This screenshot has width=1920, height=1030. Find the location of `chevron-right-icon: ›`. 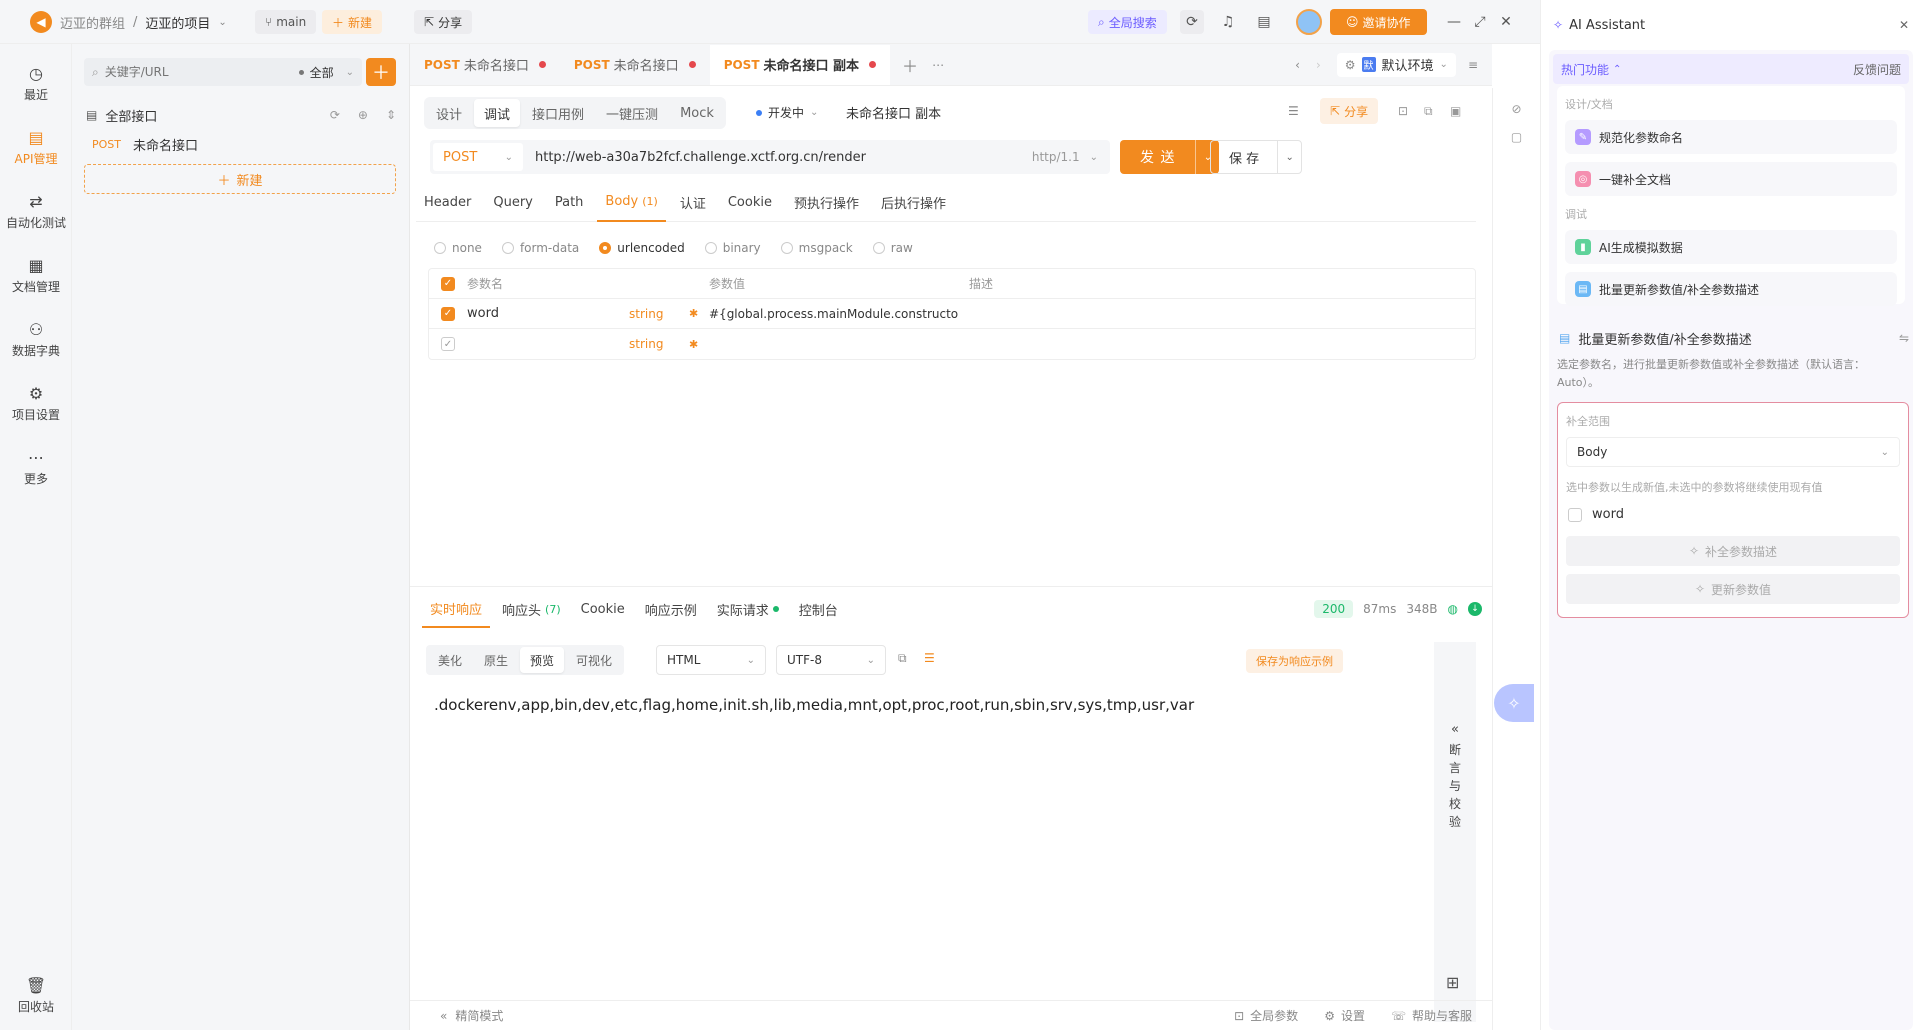

chevron-right-icon: › is located at coordinates (1318, 65).